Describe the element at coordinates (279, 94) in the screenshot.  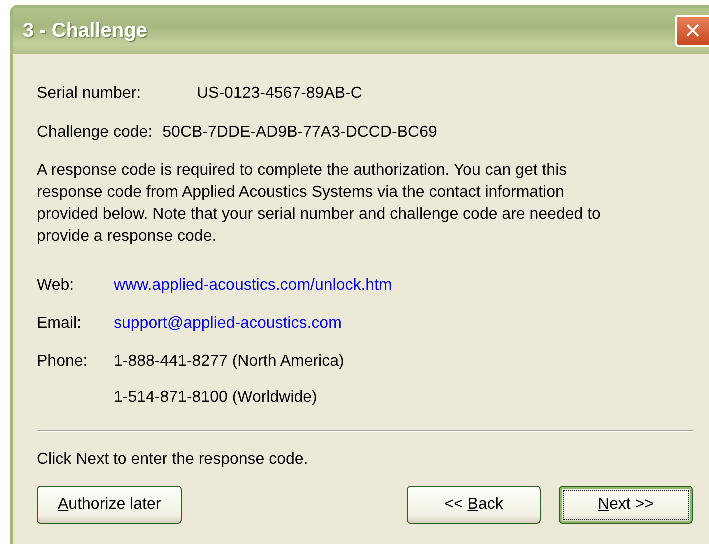
I see `field-value: US-0123-4567-89AB-C` at that location.